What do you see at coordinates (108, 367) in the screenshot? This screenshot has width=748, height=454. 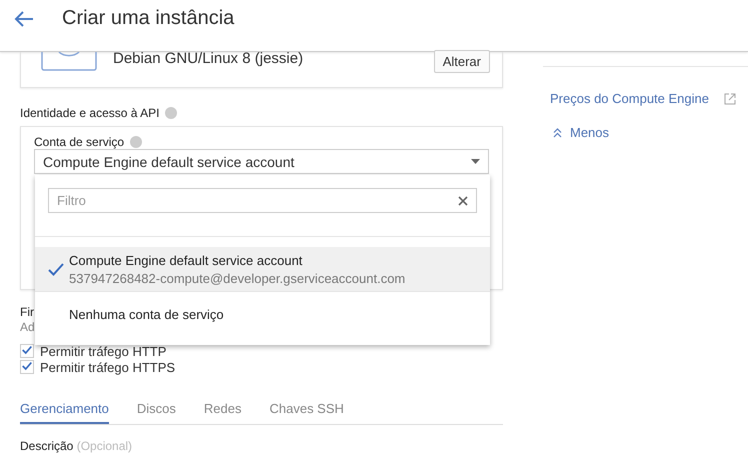 I see `checkbox-label: Permitir tráfego HTTPS` at bounding box center [108, 367].